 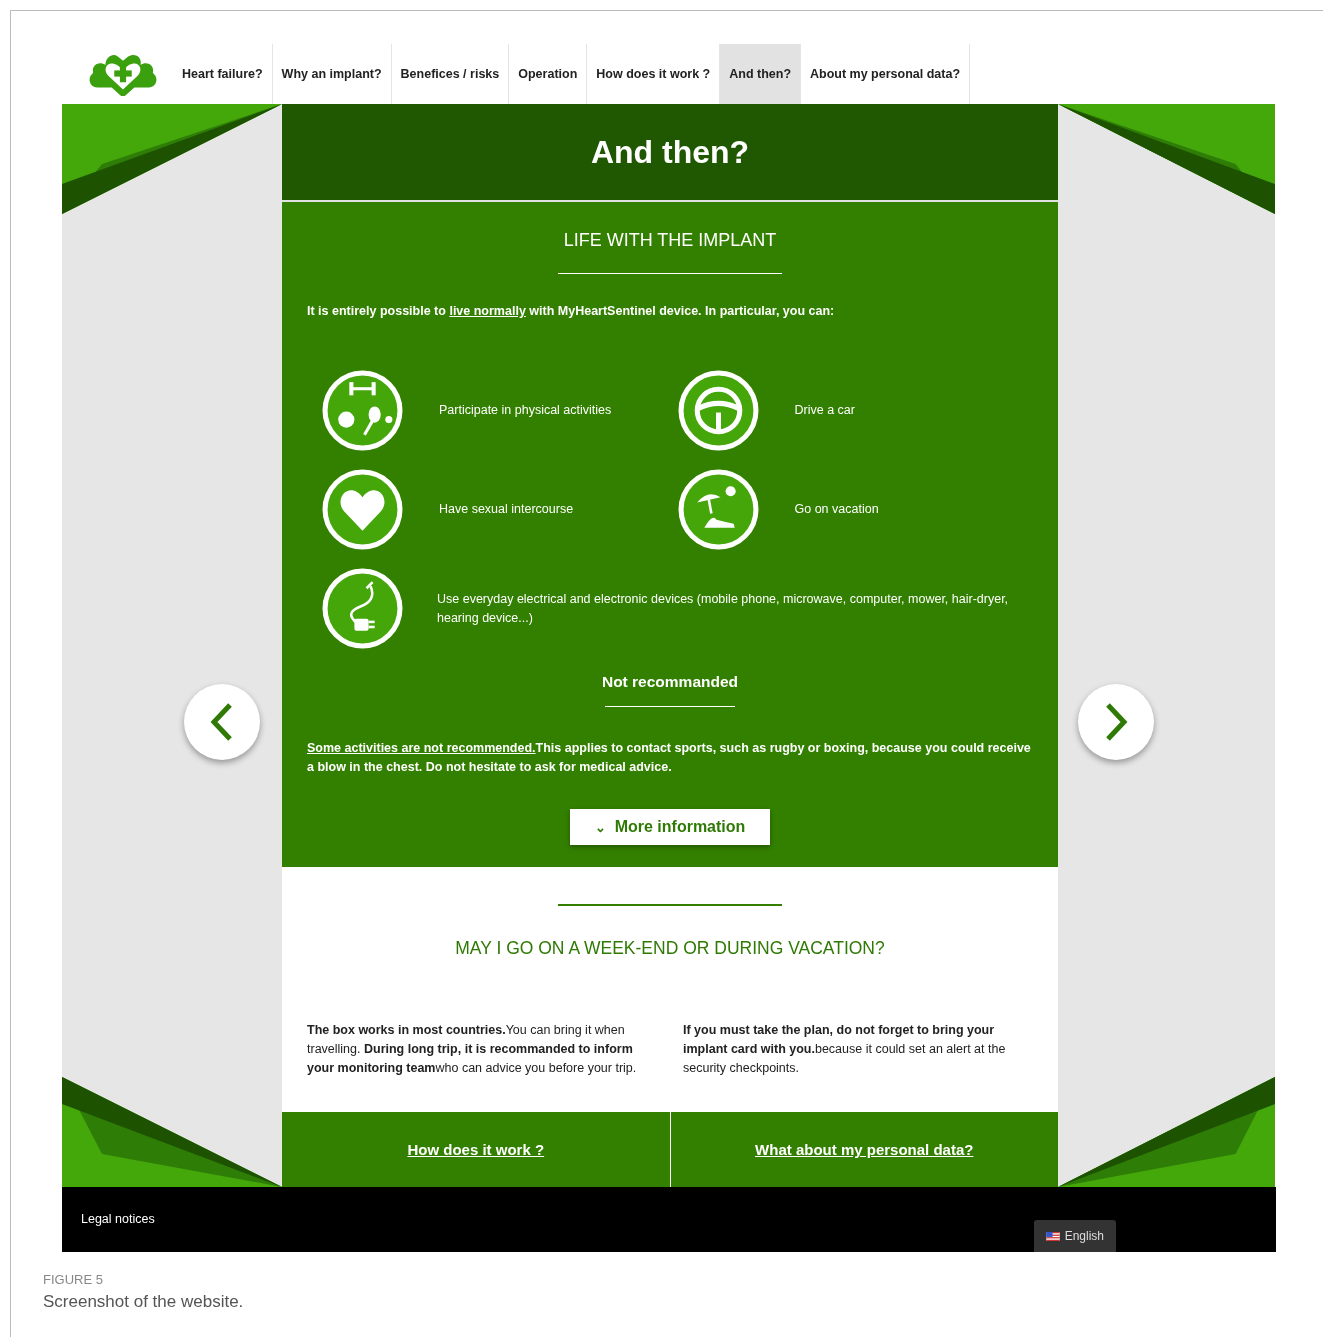 I want to click on feature-label: Go on vacation, so click(x=836, y=509).